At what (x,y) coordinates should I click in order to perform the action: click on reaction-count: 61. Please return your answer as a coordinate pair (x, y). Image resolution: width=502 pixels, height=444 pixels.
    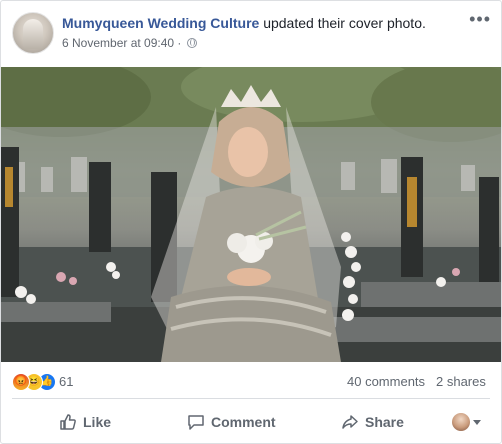
    Looking at the image, I should click on (66, 381).